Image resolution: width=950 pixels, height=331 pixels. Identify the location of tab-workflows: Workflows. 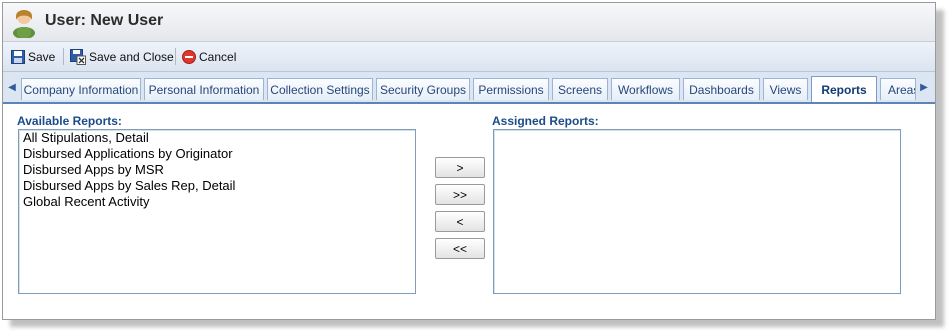
(645, 89).